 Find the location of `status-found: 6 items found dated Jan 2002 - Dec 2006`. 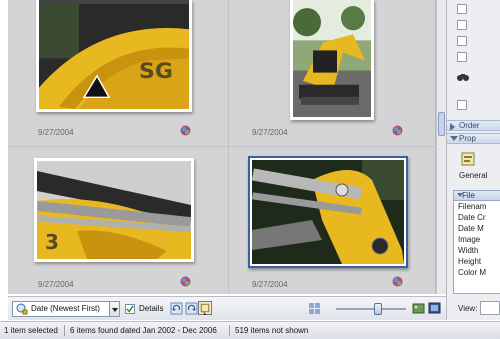

status-found: 6 items found dated Jan 2002 - Dec 2006 is located at coordinates (143, 330).